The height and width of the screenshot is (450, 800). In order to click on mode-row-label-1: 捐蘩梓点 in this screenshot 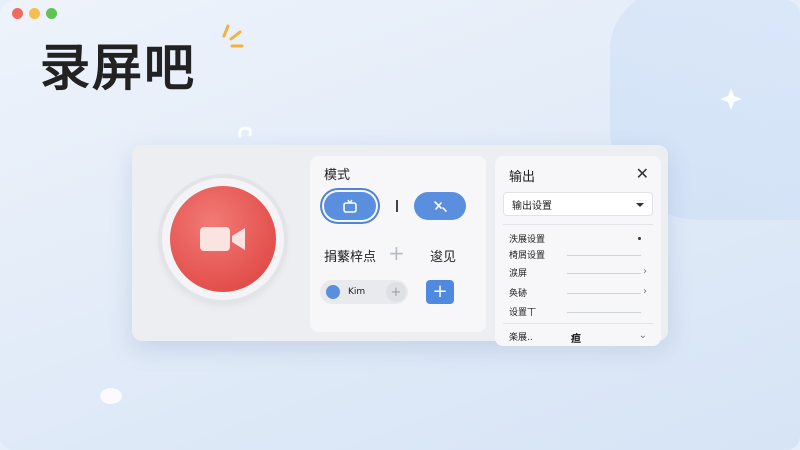, I will do `click(350, 257)`.